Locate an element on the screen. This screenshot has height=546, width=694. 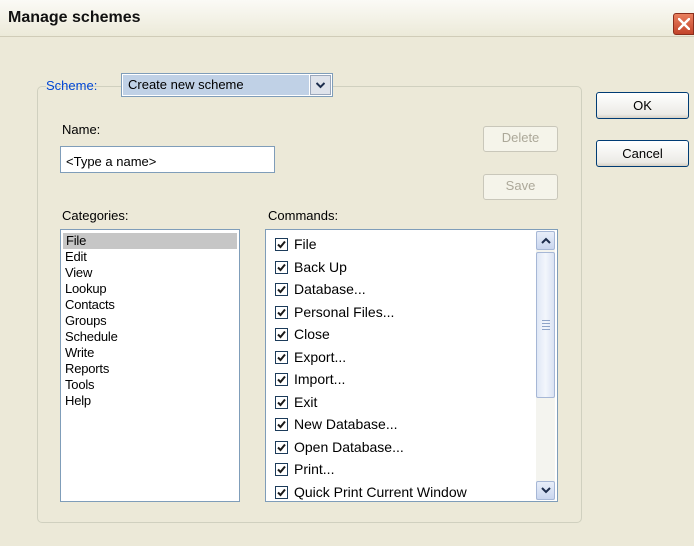
ok-button: OK is located at coordinates (642, 105).